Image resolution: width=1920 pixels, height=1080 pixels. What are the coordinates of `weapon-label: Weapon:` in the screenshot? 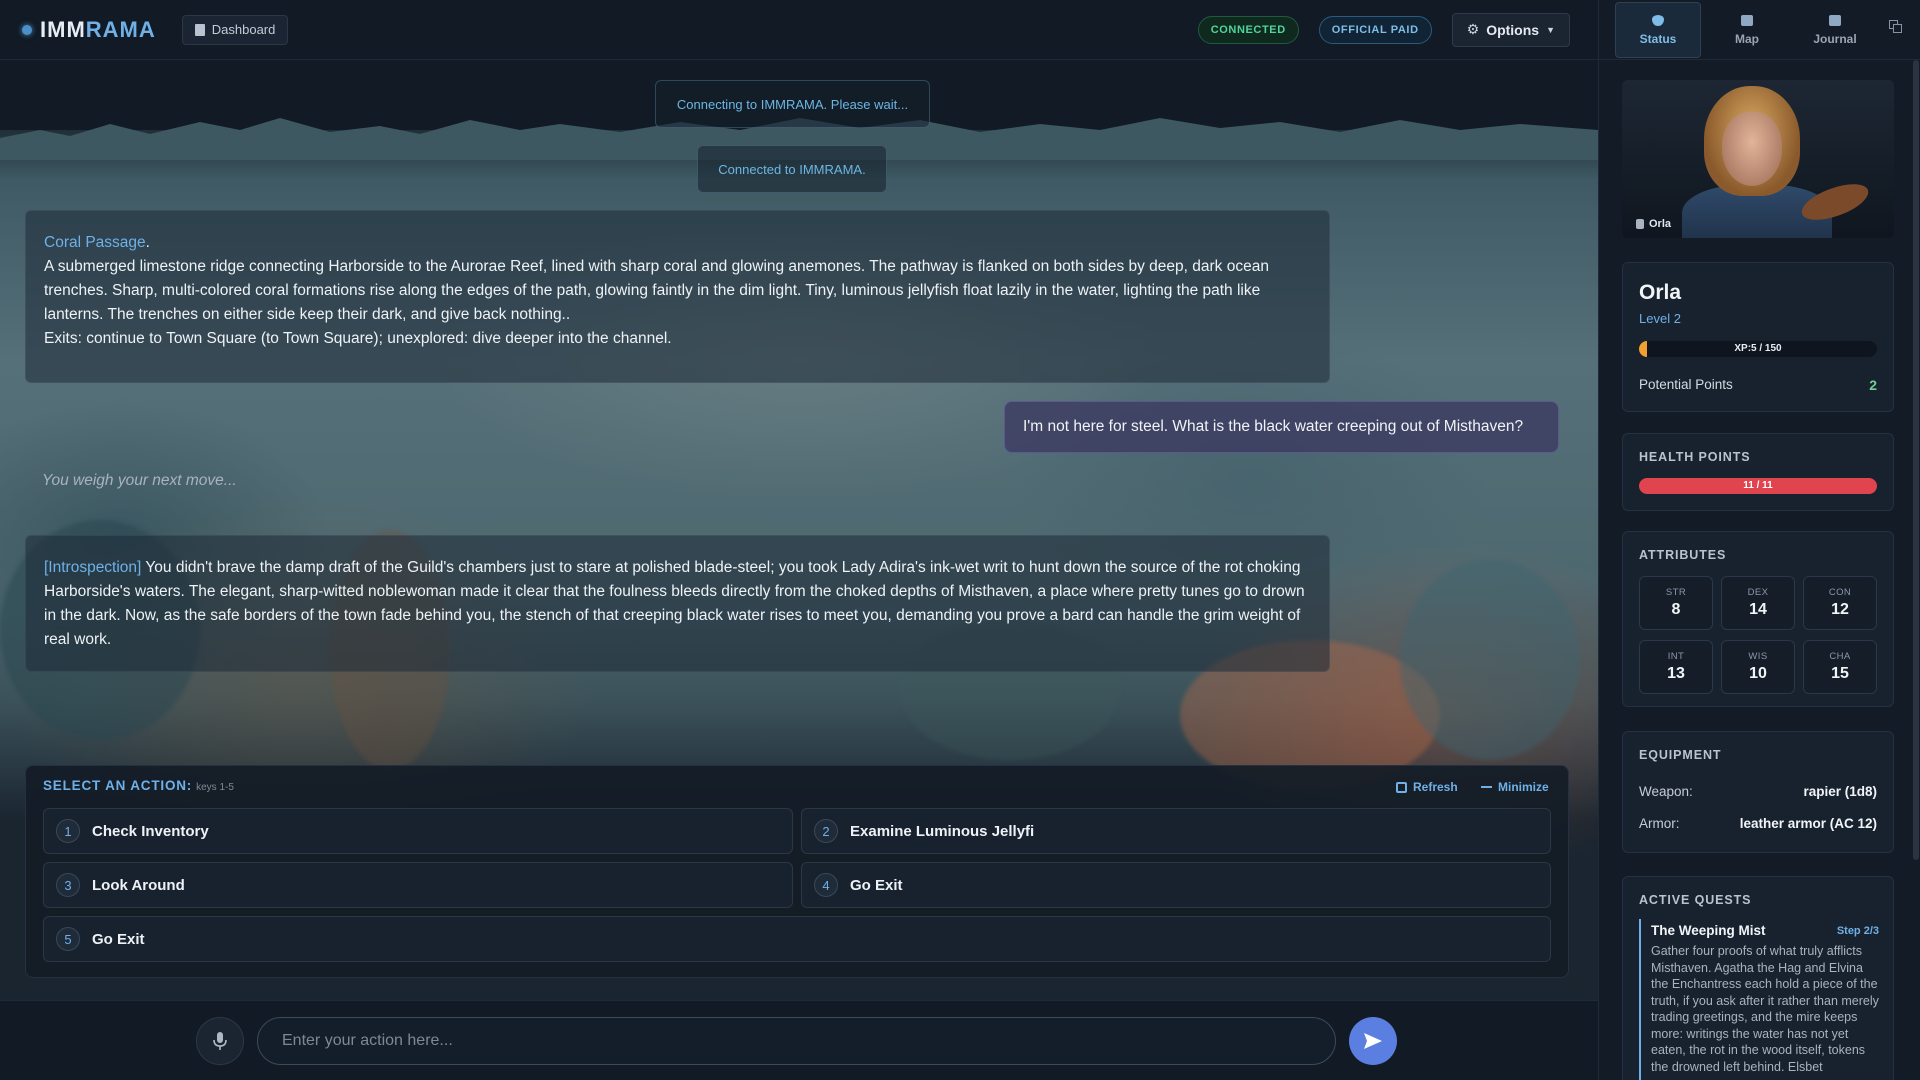 It's located at (1666, 791).